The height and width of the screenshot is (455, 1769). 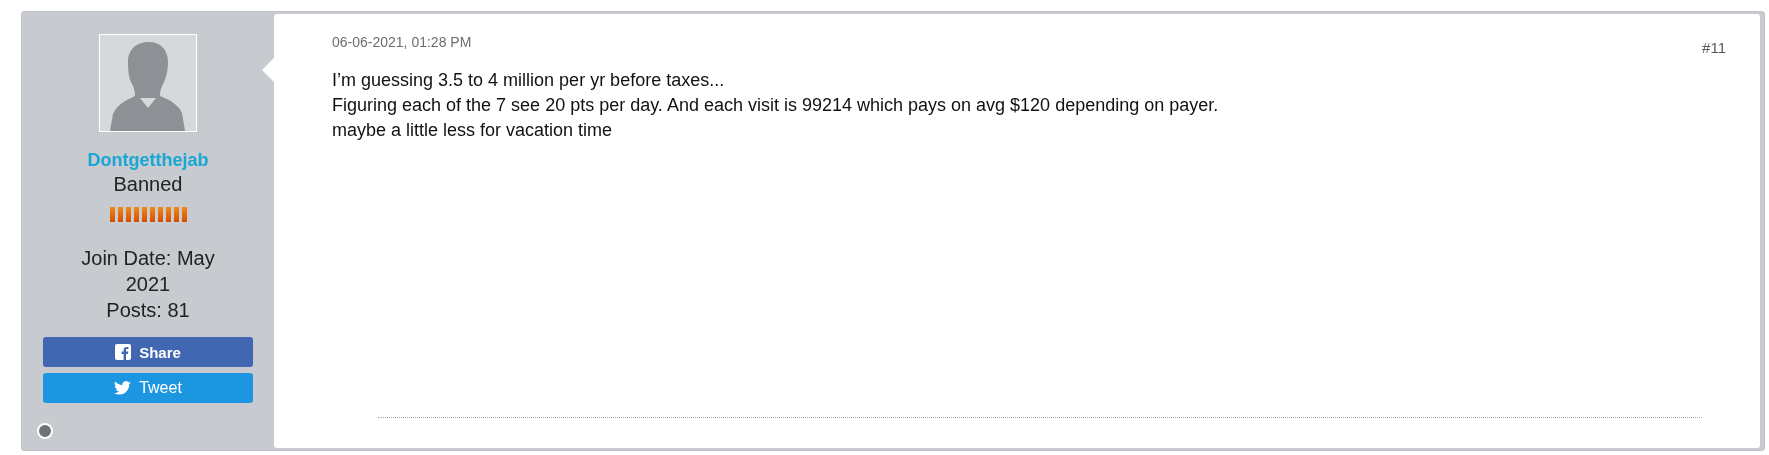 I want to click on tweet-button: Tweet, so click(x=148, y=388).